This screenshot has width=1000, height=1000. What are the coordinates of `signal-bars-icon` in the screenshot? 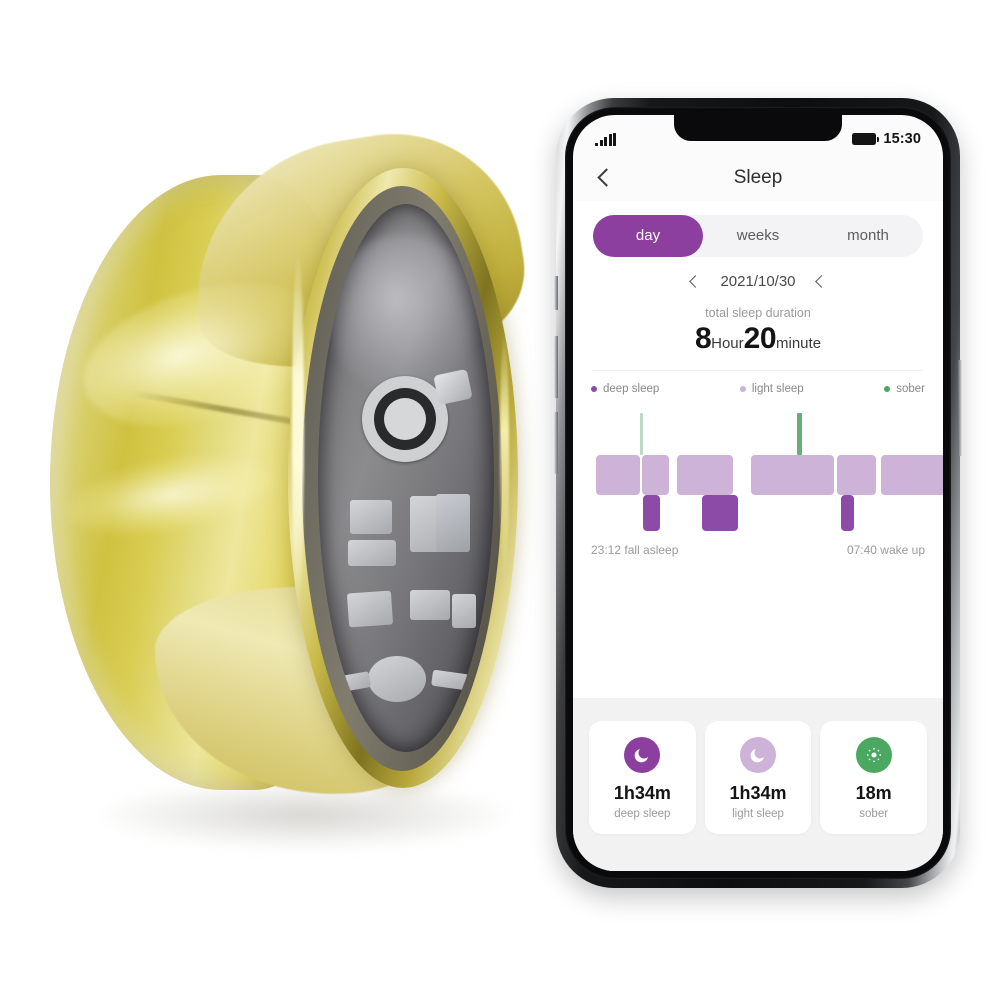 It's located at (605, 139).